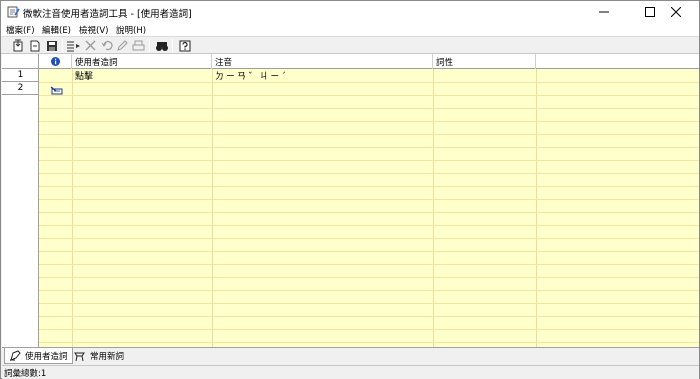 Image resolution: width=700 pixels, height=379 pixels. Describe the element at coordinates (20, 61) in the screenshot. I see `corner-header` at that location.